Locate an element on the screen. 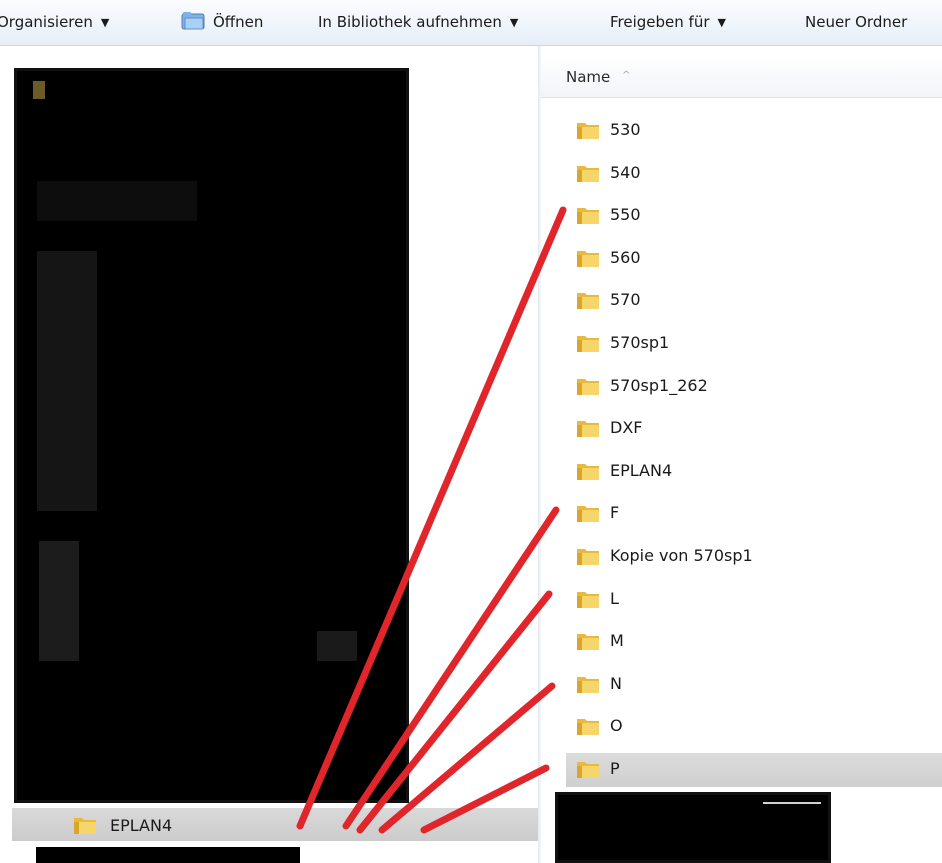 The width and height of the screenshot is (942, 863). file-name: 530 is located at coordinates (625, 129).